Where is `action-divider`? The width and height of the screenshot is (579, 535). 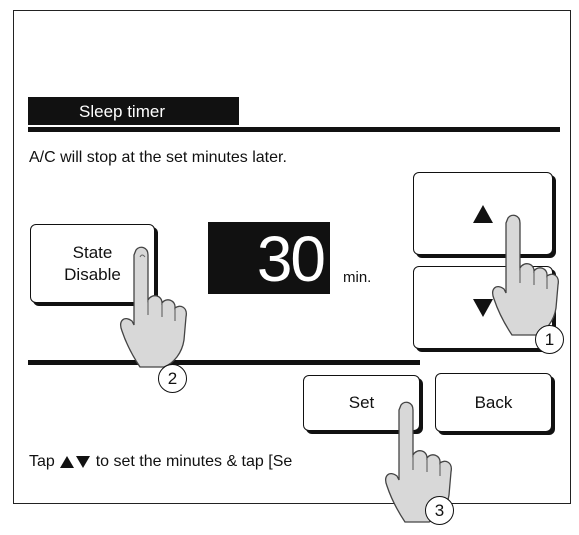 action-divider is located at coordinates (224, 362).